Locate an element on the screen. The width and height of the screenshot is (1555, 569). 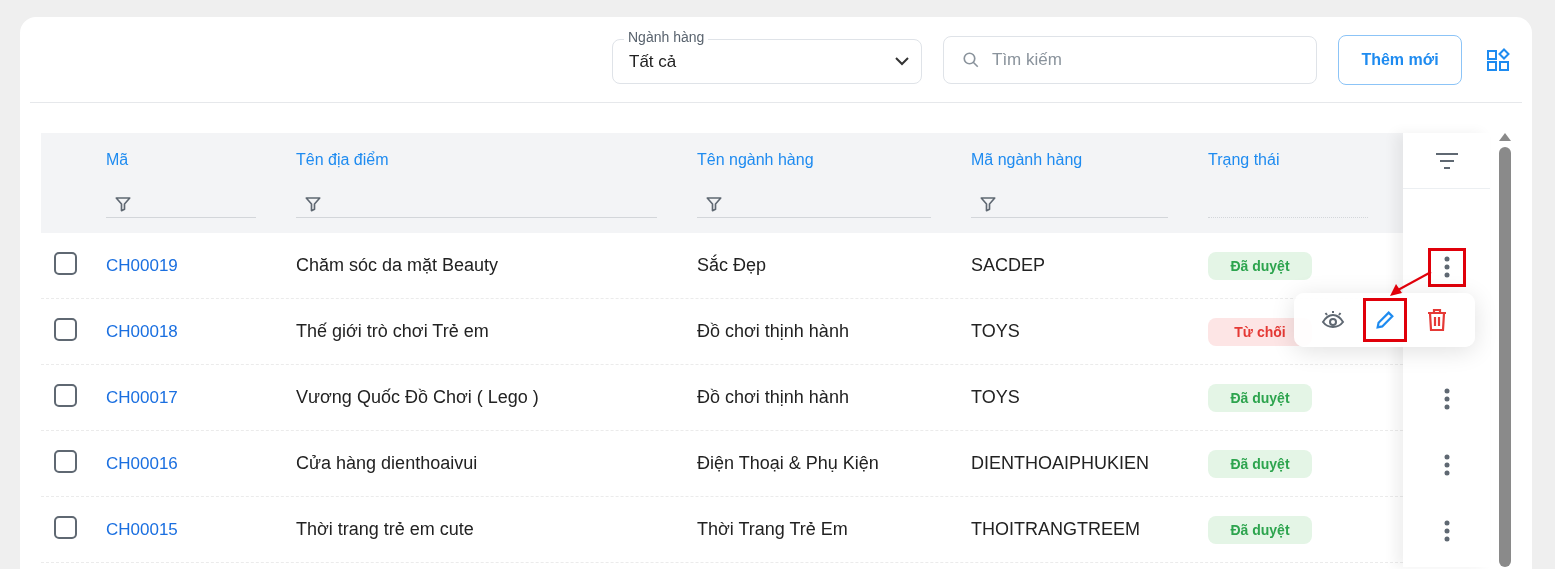
pencil-icon is located at coordinates (1384, 320).